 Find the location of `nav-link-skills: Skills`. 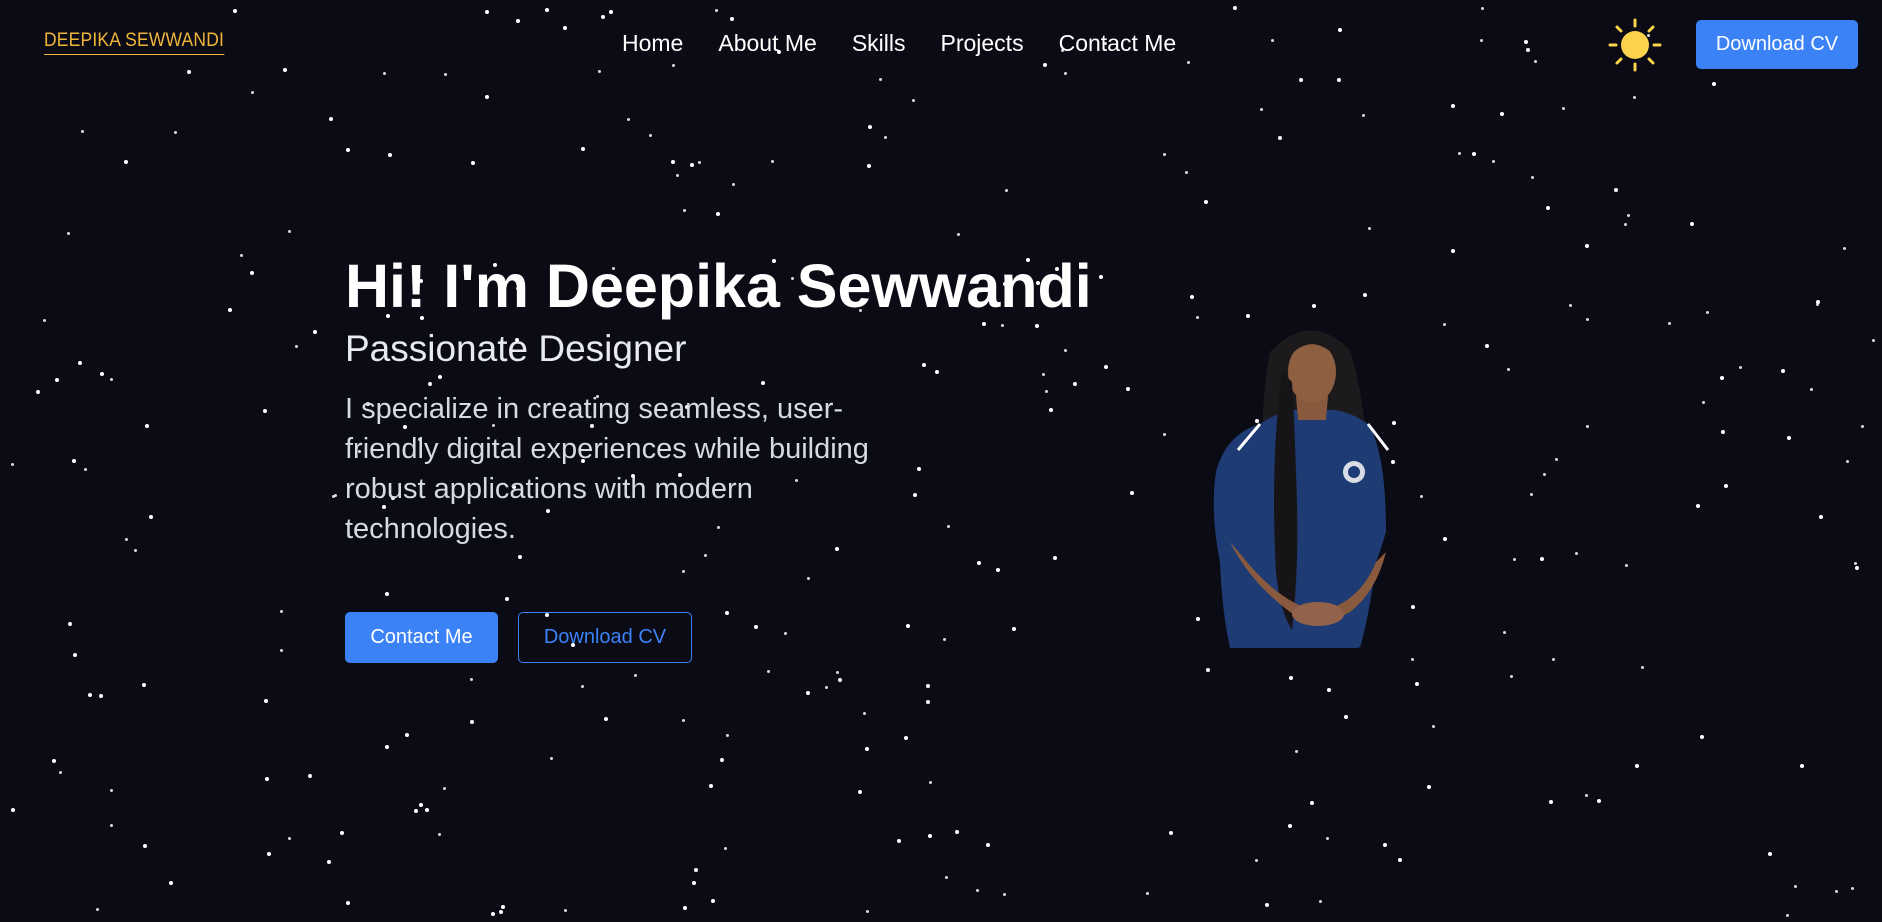

nav-link-skills: Skills is located at coordinates (879, 43).